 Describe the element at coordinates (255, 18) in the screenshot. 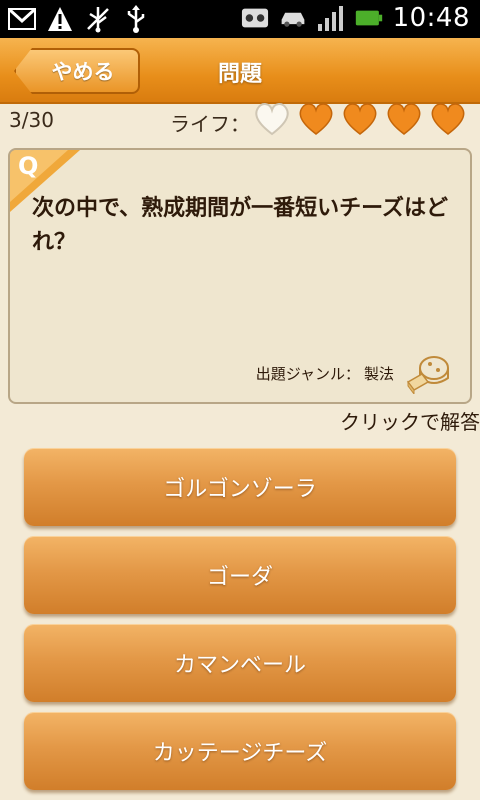

I see `voicemail-icon` at that location.